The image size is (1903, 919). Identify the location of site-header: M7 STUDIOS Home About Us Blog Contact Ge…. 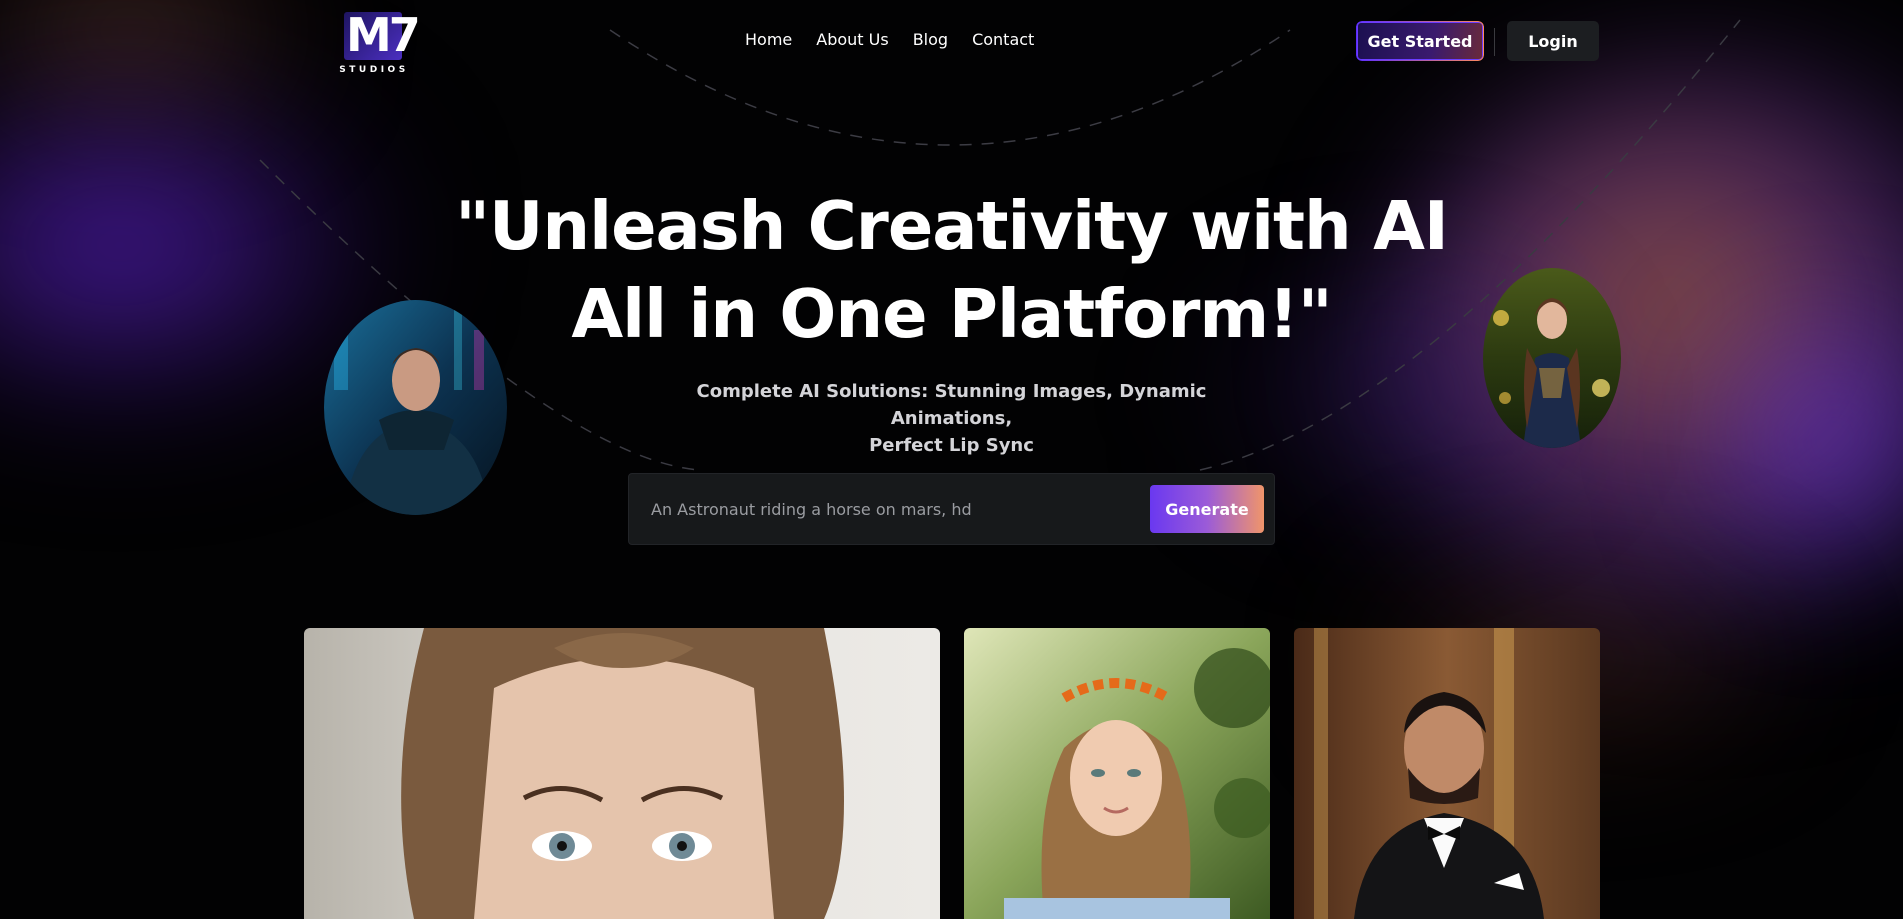
(951, 41).